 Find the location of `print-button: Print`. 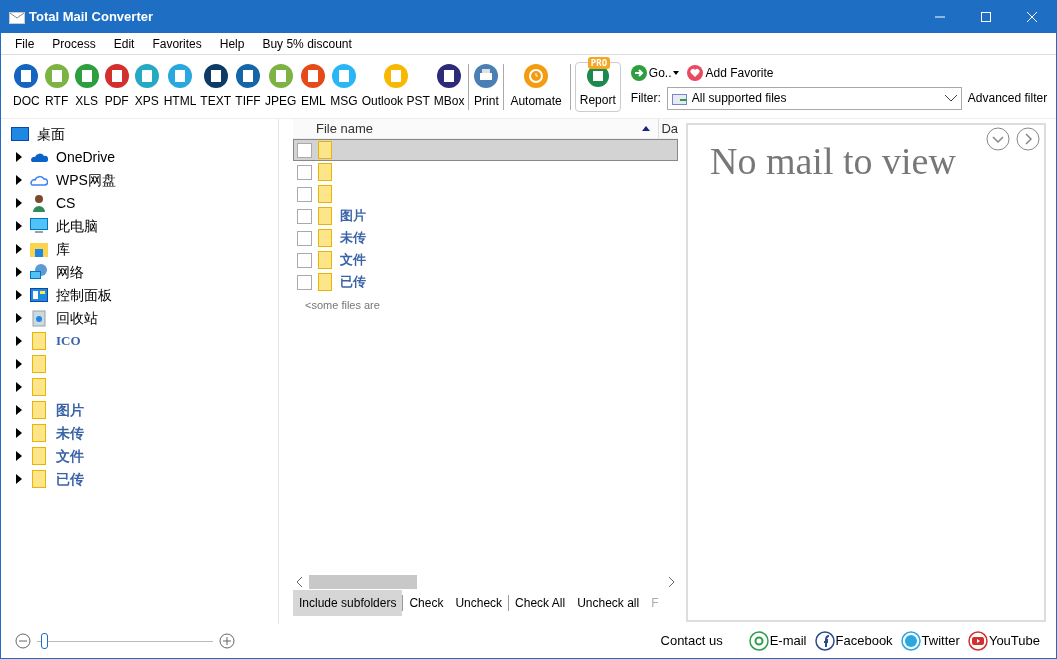

print-button: Print is located at coordinates (486, 86).